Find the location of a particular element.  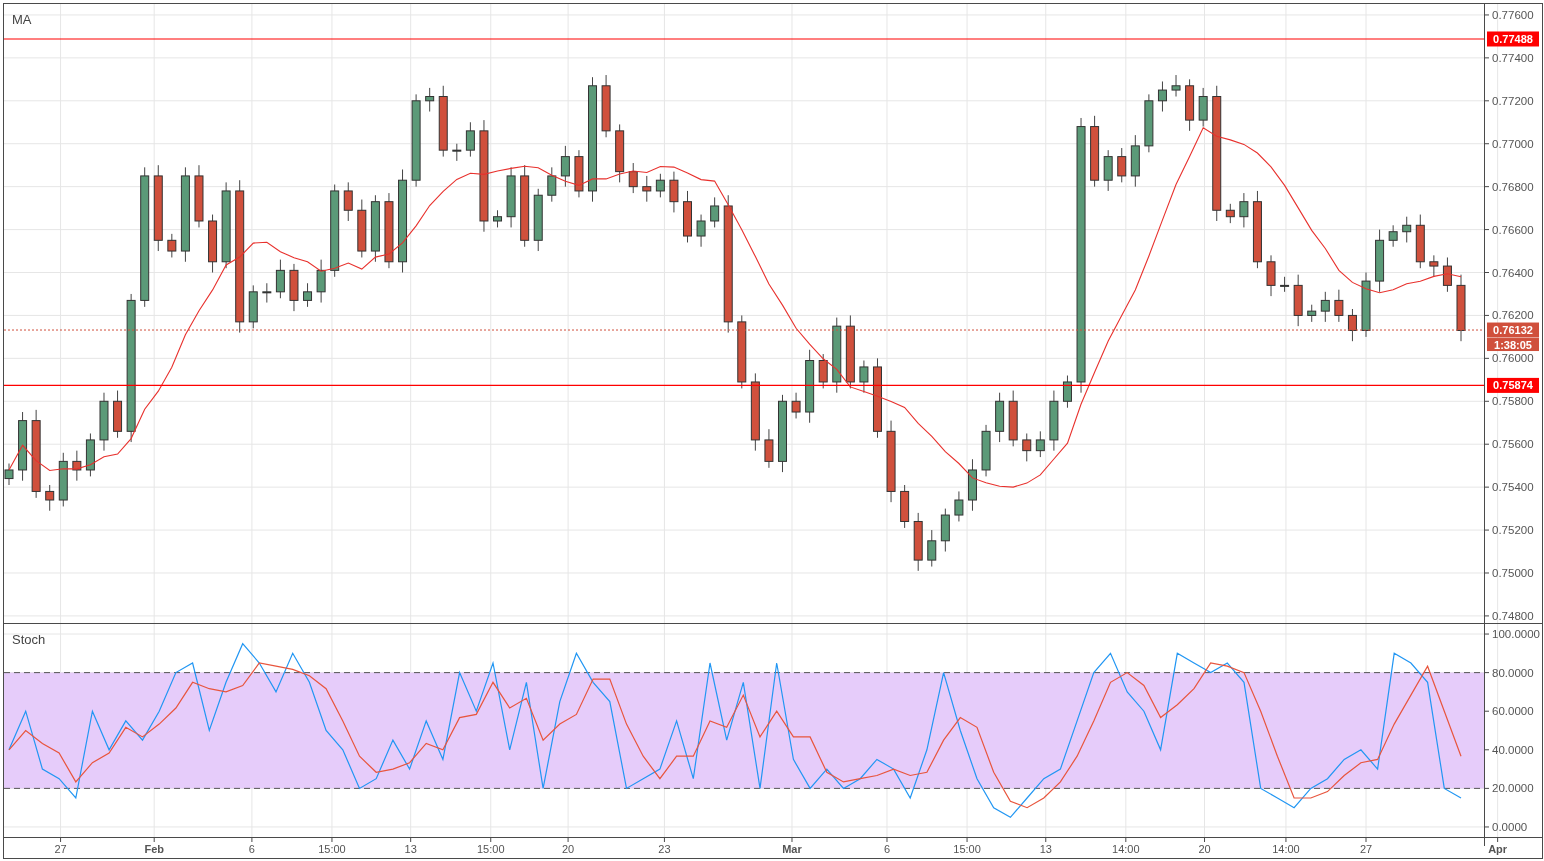

axis-label: 40.0000 is located at coordinates (1513, 749).